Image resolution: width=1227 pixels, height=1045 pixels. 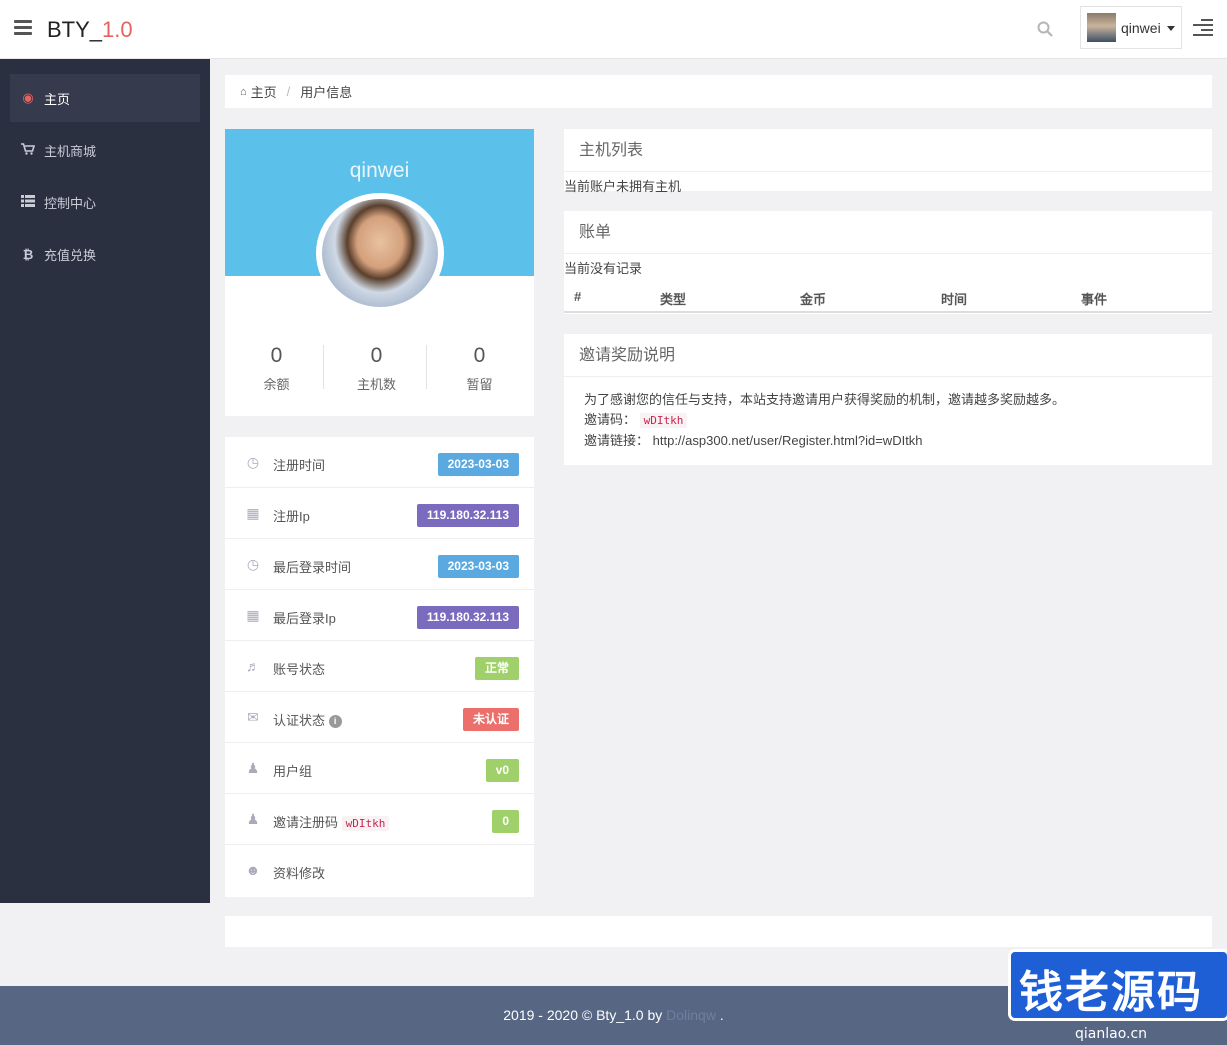 I want to click on brand-logo: BTY_1.0, so click(x=90, y=30).